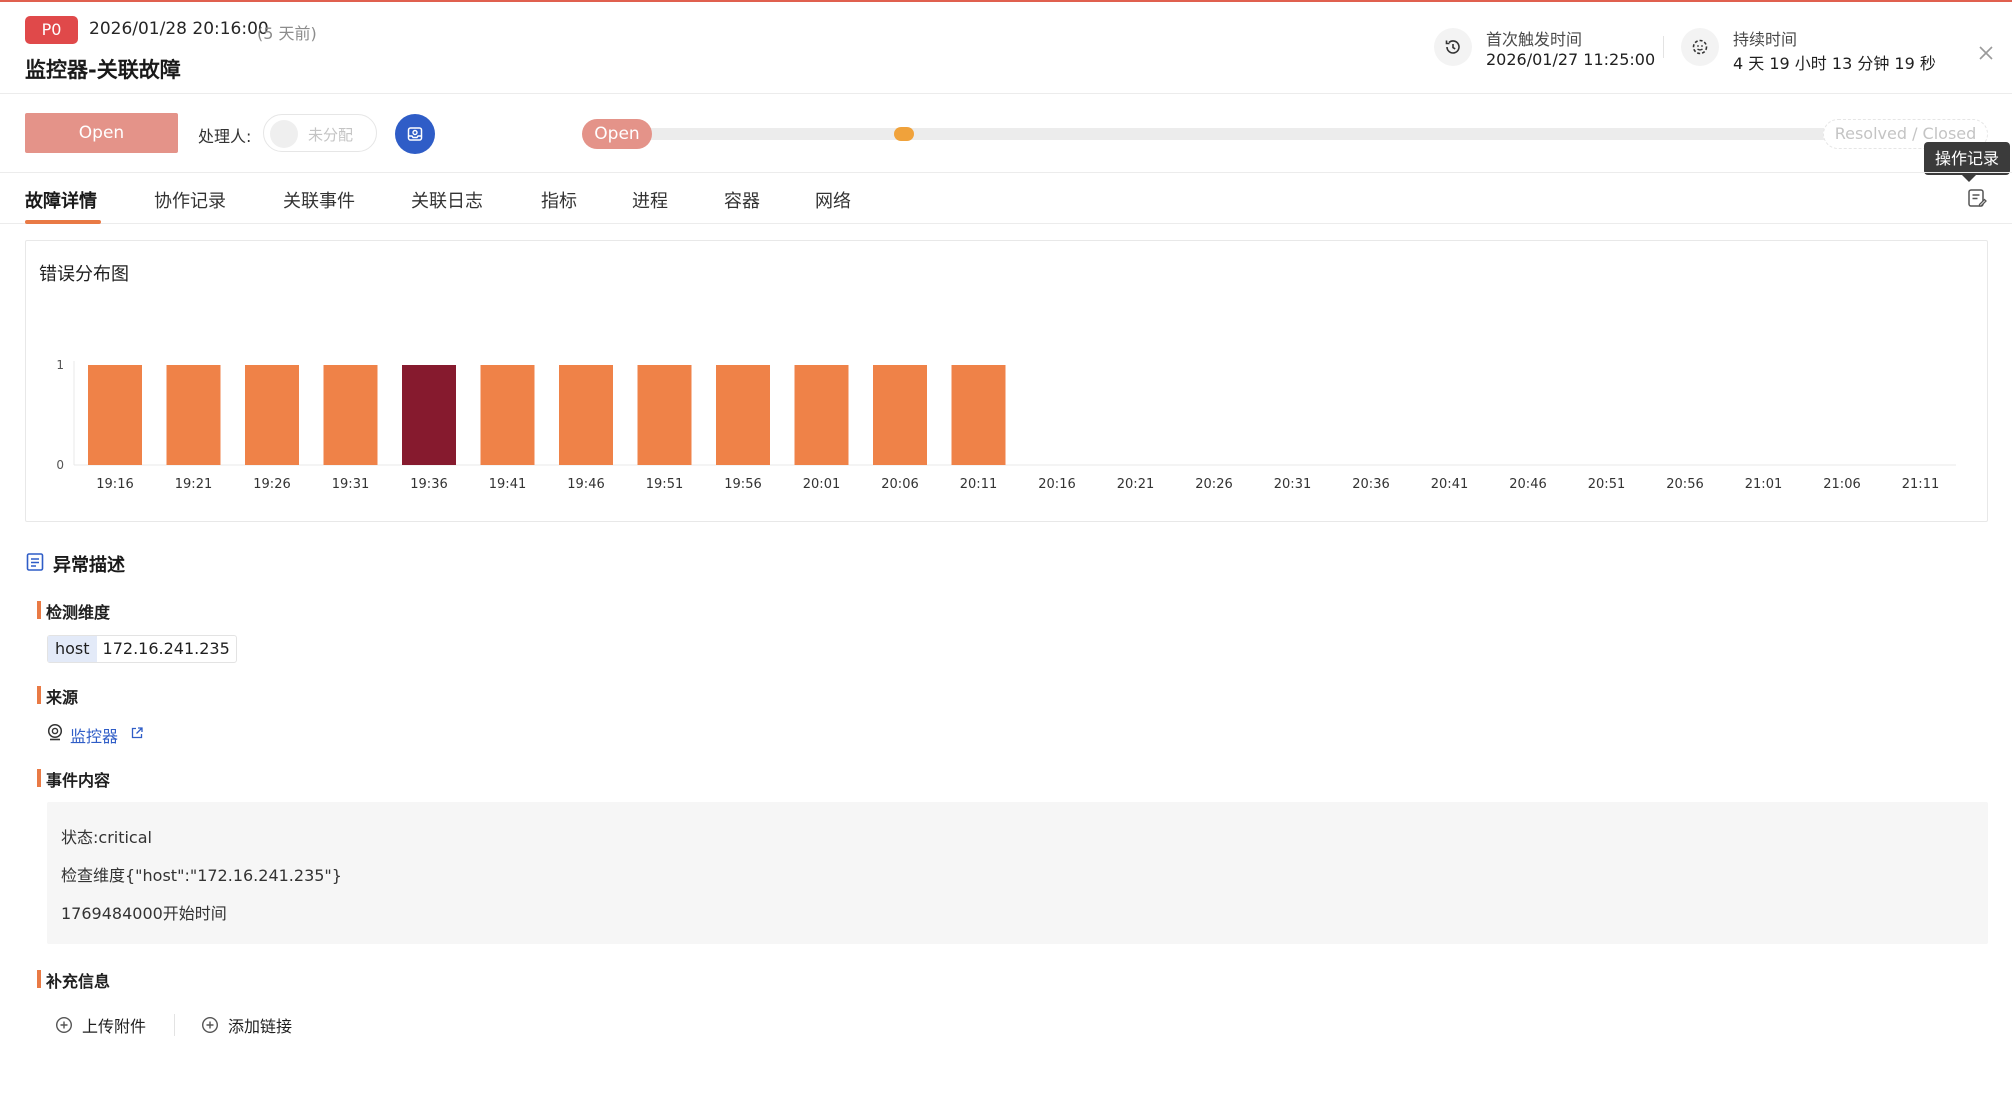  What do you see at coordinates (1765, 39) in the screenshot?
I see `duration-label: 持续时间` at bounding box center [1765, 39].